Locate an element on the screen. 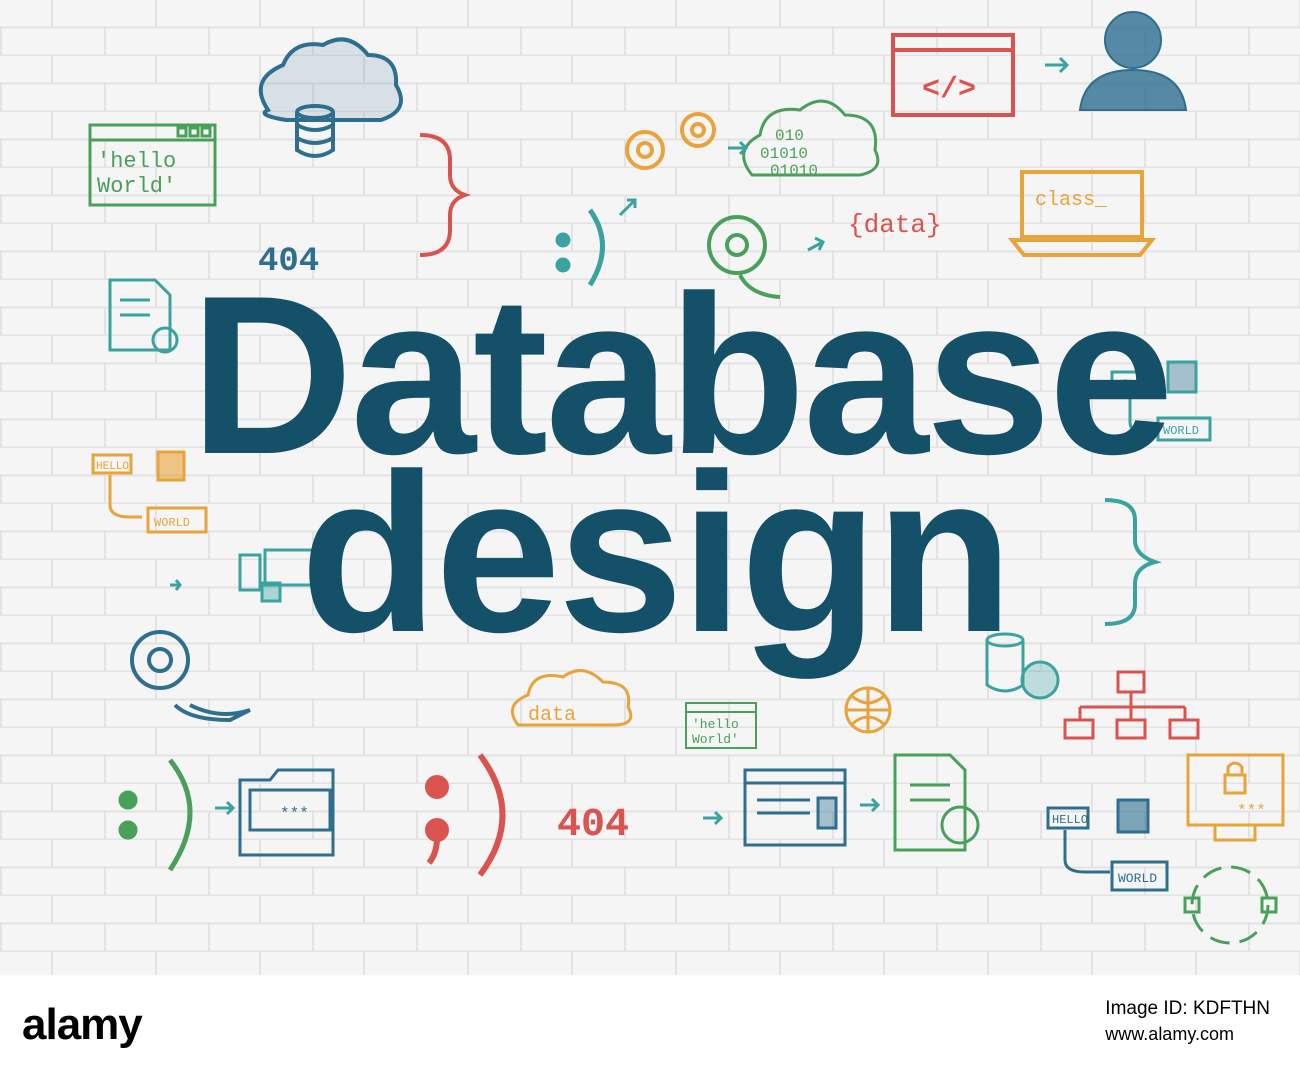  binary-text-2: 01010 is located at coordinates (784, 154).